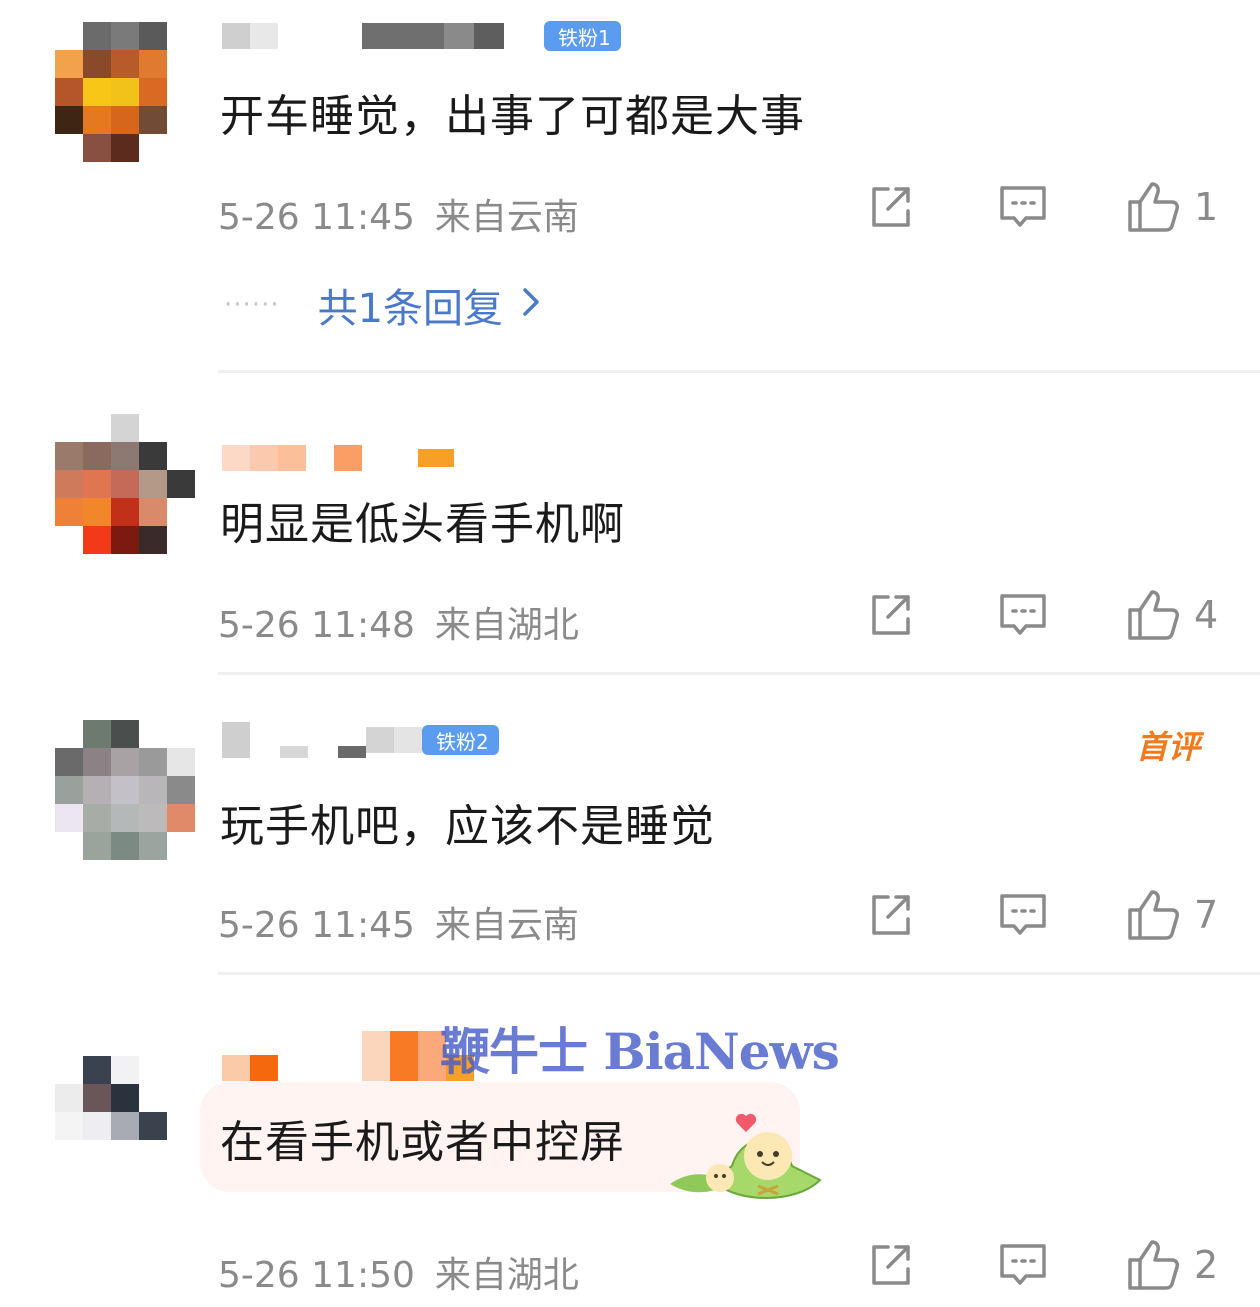 Image resolution: width=1260 pixels, height=1307 pixels. I want to click on comment-actions: 4, so click(1043, 615).